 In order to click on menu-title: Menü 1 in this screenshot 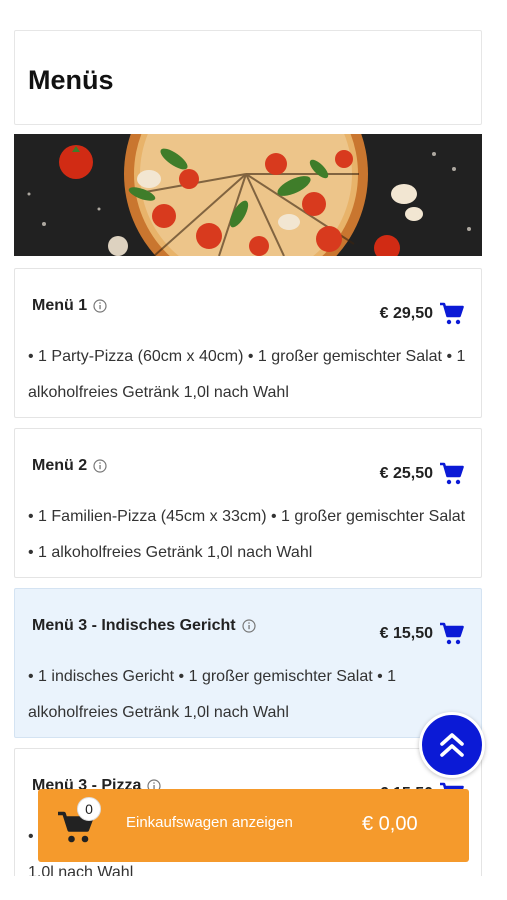, I will do `click(60, 305)`.